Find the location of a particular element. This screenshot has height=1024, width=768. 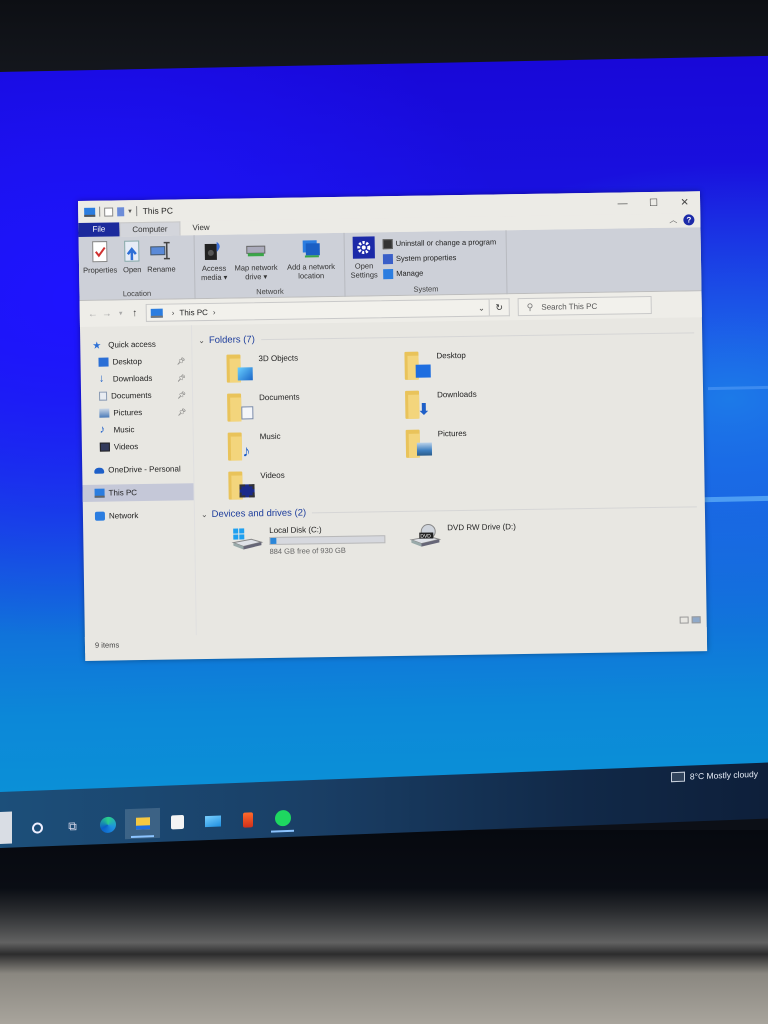

open-button: Open is located at coordinates (132, 257).